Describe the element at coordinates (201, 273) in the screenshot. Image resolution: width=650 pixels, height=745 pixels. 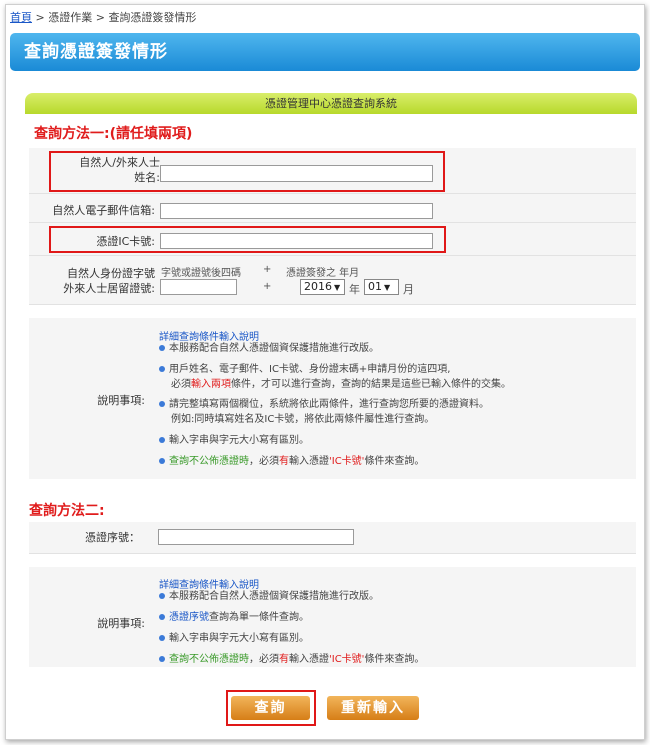
I see `id-hint: 字號或證號後四碼` at that location.